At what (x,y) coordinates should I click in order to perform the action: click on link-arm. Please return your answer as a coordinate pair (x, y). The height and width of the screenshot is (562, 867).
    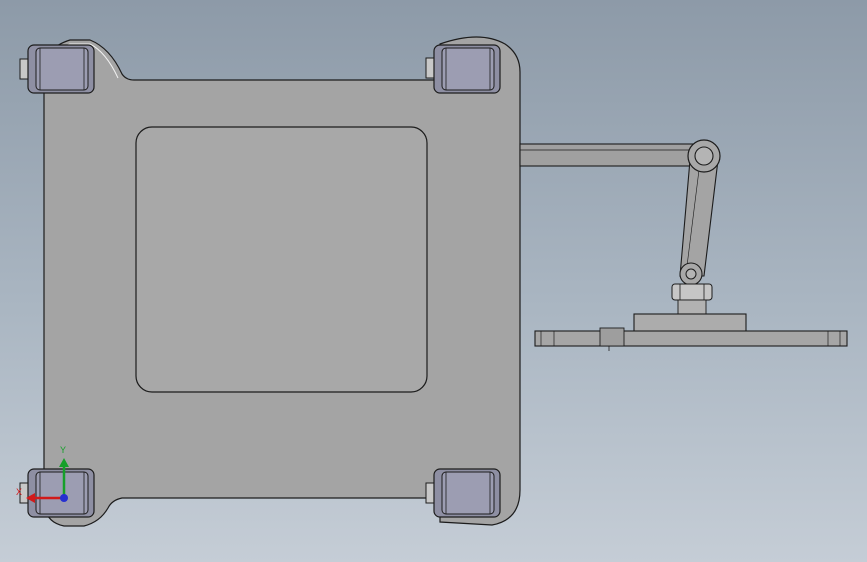
    Looking at the image, I should click on (699, 218).